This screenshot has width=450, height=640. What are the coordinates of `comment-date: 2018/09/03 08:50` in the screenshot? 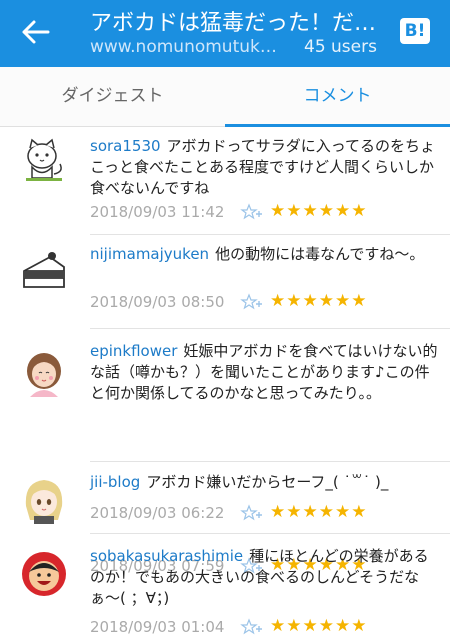 It's located at (157, 302).